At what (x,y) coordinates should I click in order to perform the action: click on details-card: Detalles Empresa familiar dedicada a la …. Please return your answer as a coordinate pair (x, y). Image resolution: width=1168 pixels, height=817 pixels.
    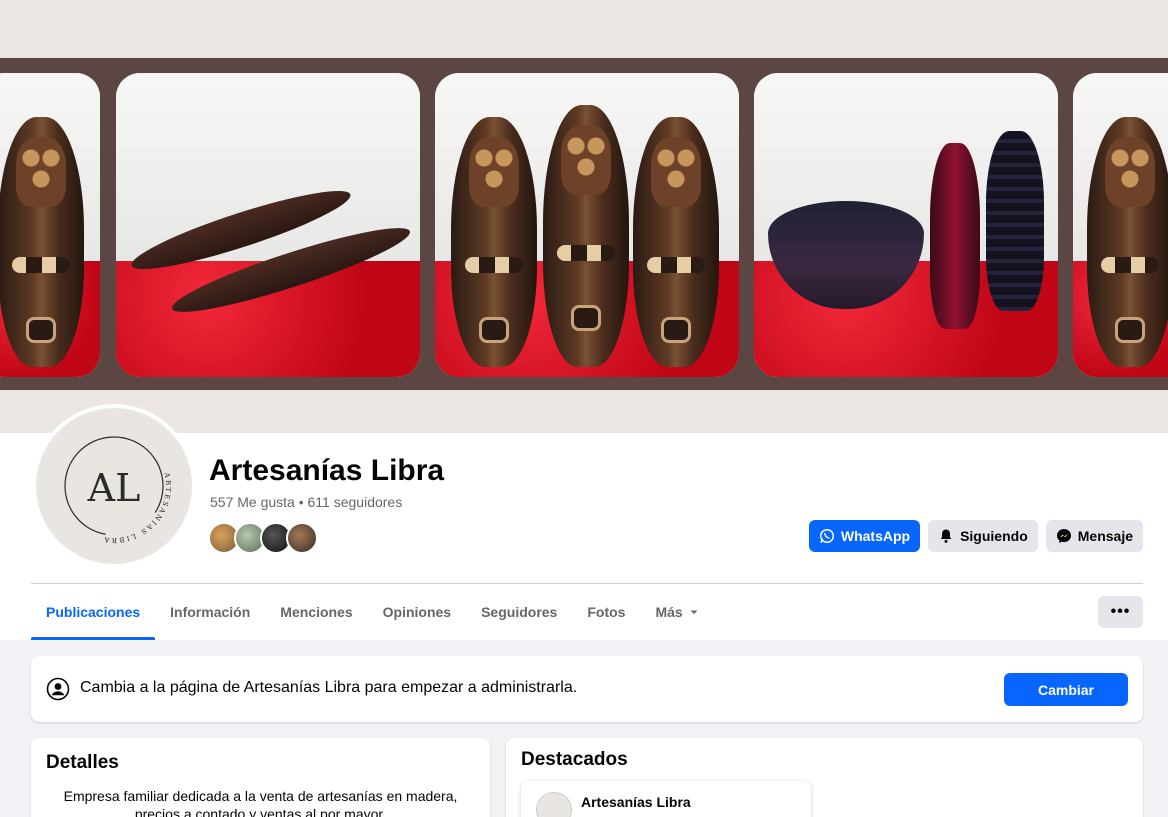
    Looking at the image, I should click on (260, 777).